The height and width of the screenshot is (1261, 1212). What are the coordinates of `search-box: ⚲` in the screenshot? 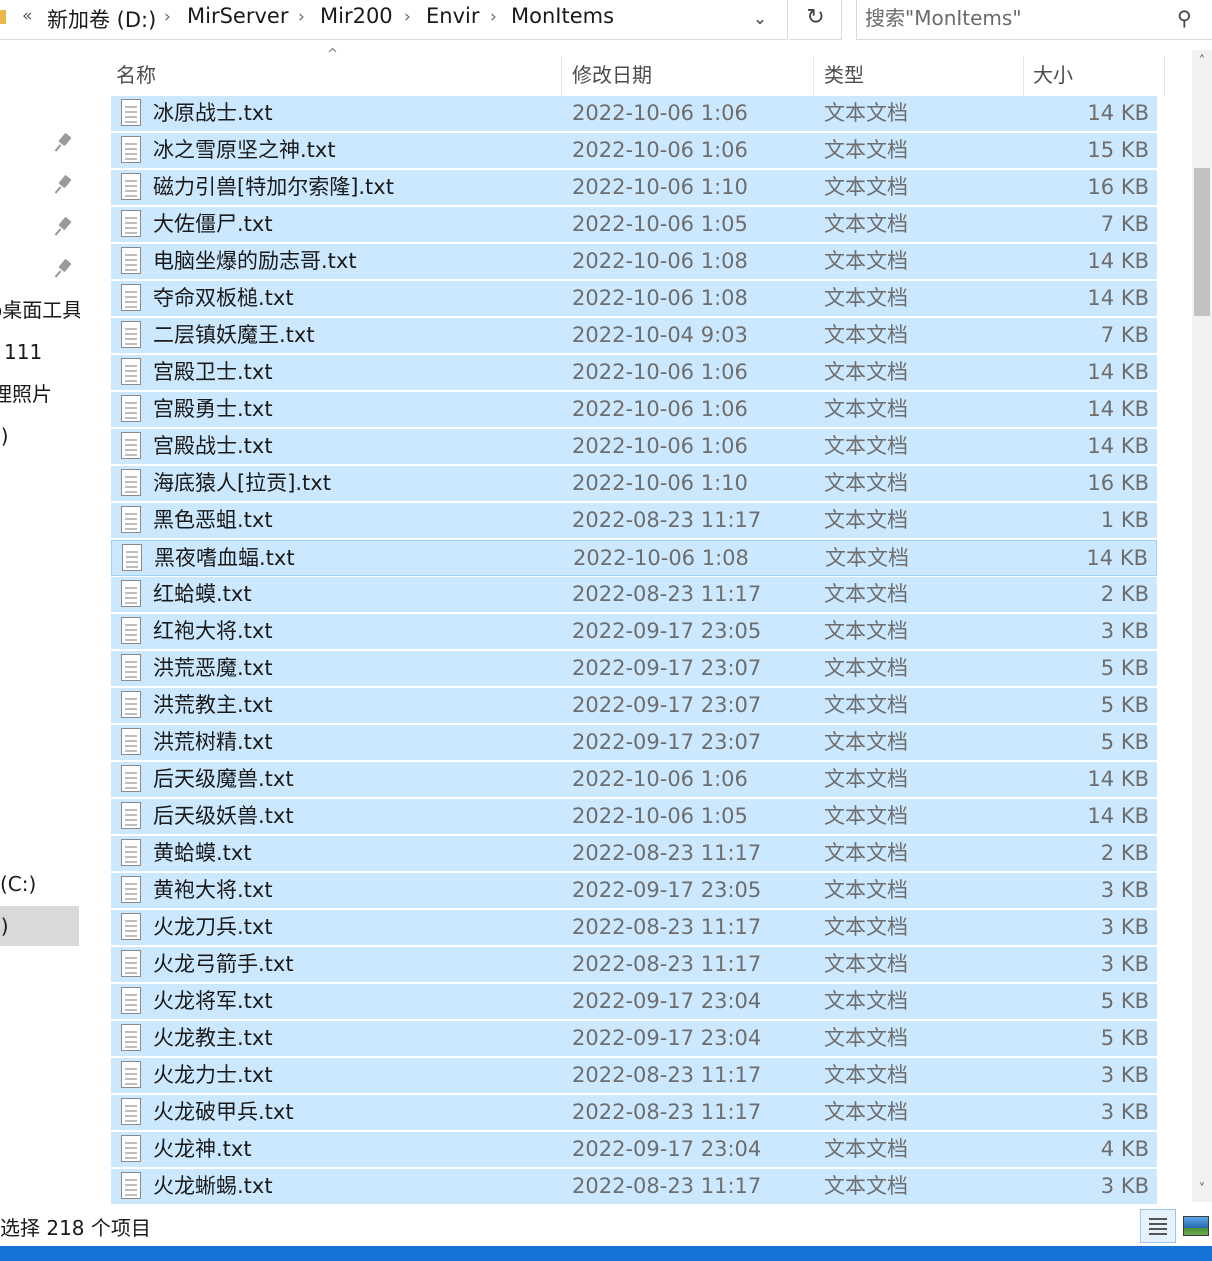 It's located at (1034, 20).